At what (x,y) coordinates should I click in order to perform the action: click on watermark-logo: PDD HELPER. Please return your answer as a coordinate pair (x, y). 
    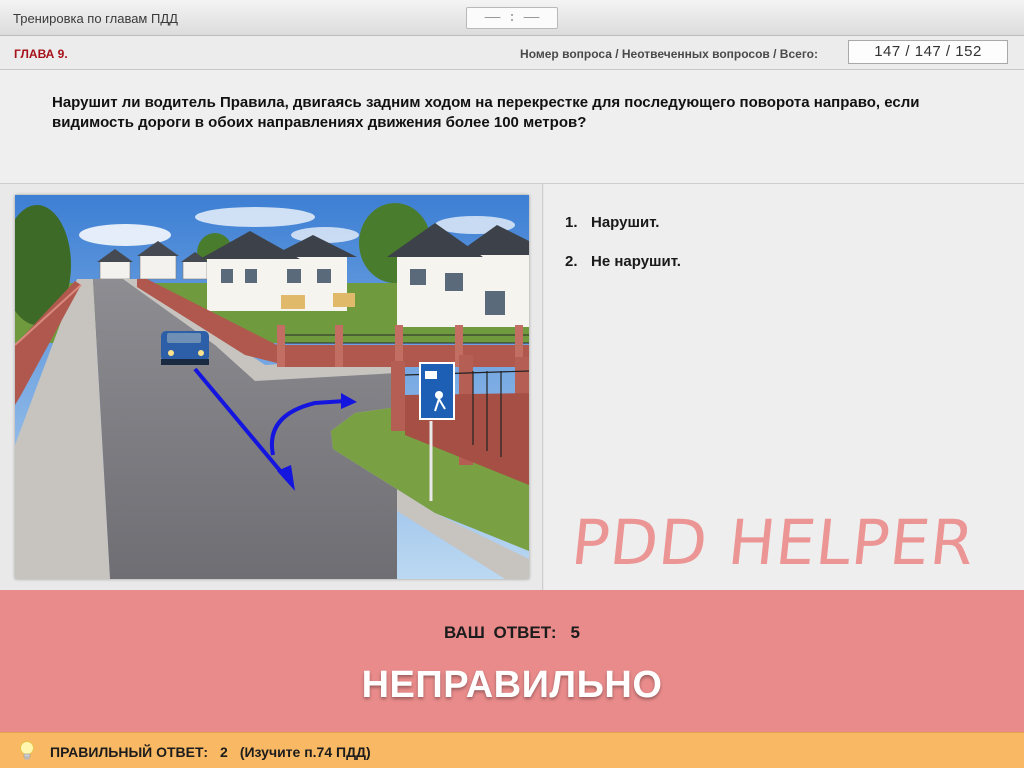
    Looking at the image, I should click on (773, 542).